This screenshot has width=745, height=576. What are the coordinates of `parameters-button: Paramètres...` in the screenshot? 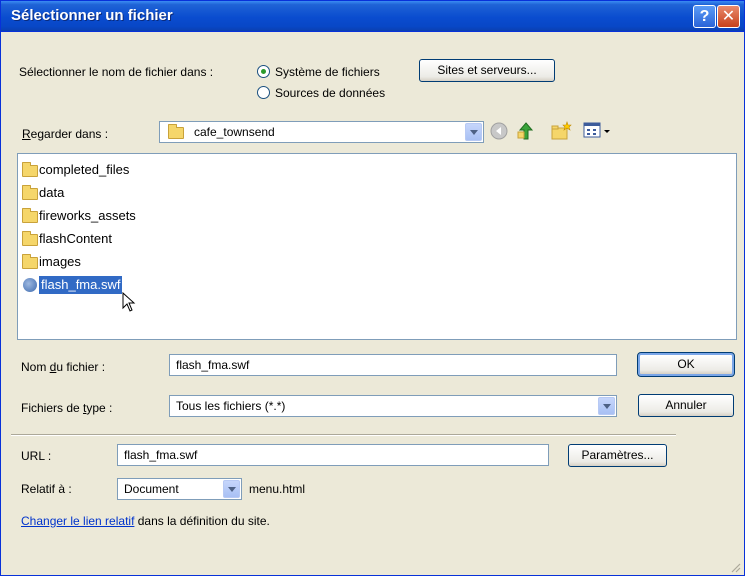 It's located at (617, 455).